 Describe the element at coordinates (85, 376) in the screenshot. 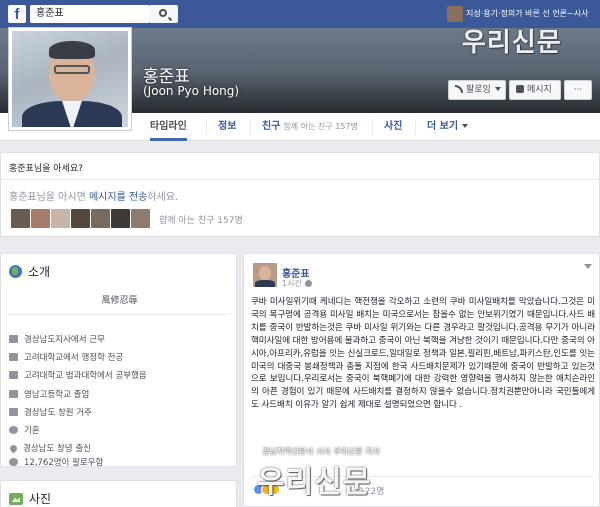

I see `intro-item-label: 고려대학교 법과대학에서 공부했음` at that location.